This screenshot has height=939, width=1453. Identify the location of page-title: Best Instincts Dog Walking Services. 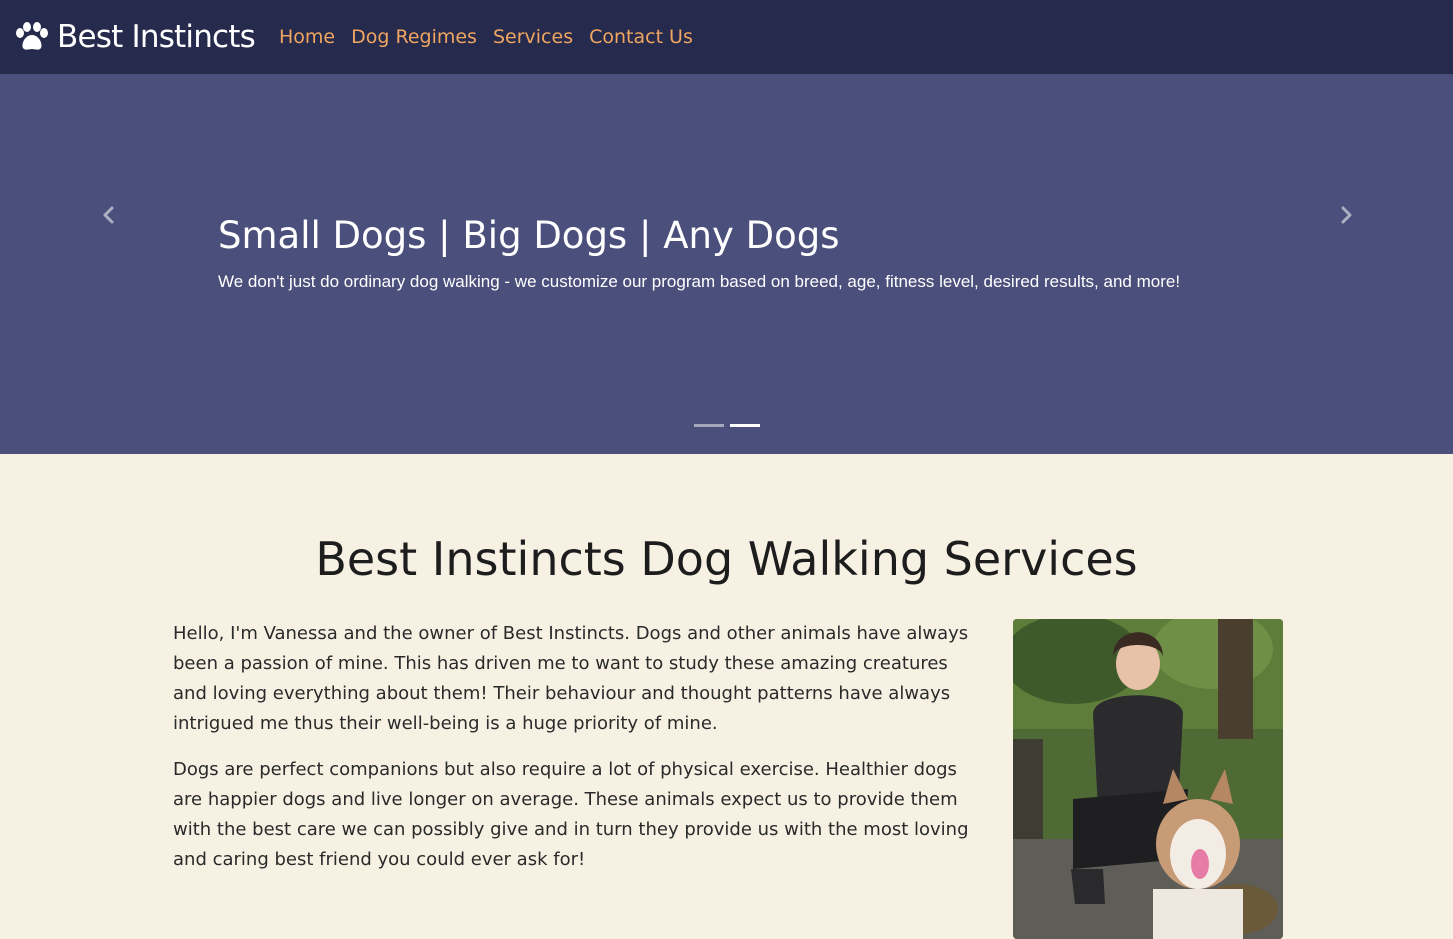
(726, 559).